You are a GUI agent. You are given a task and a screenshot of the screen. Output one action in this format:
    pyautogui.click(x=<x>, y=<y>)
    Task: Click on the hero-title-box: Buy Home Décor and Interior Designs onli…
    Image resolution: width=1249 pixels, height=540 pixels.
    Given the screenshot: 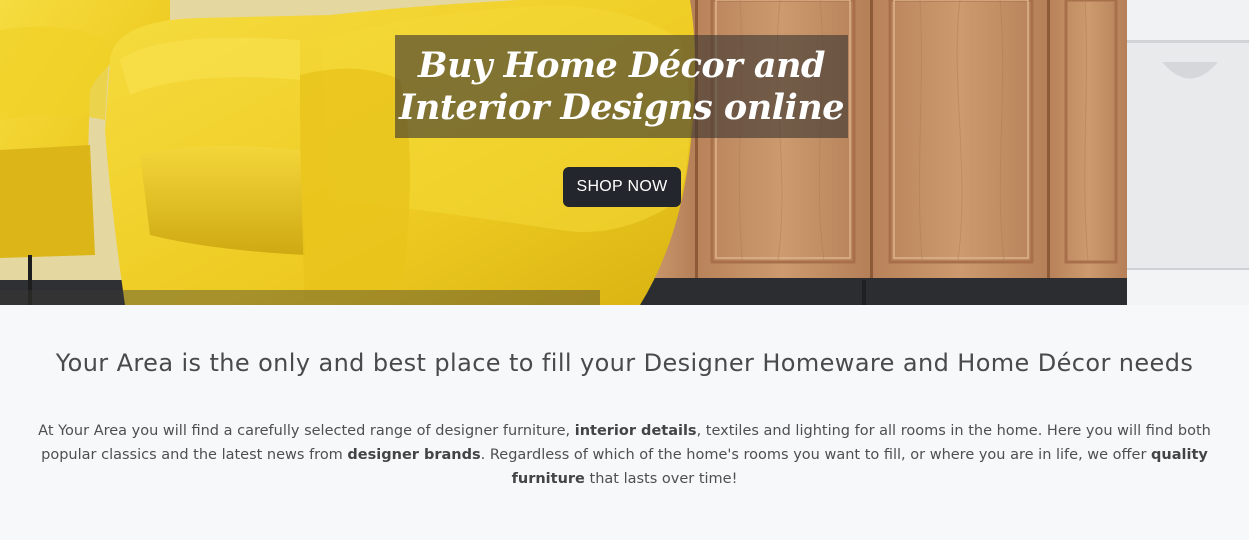 What is the action you would take?
    pyautogui.click(x=621, y=86)
    